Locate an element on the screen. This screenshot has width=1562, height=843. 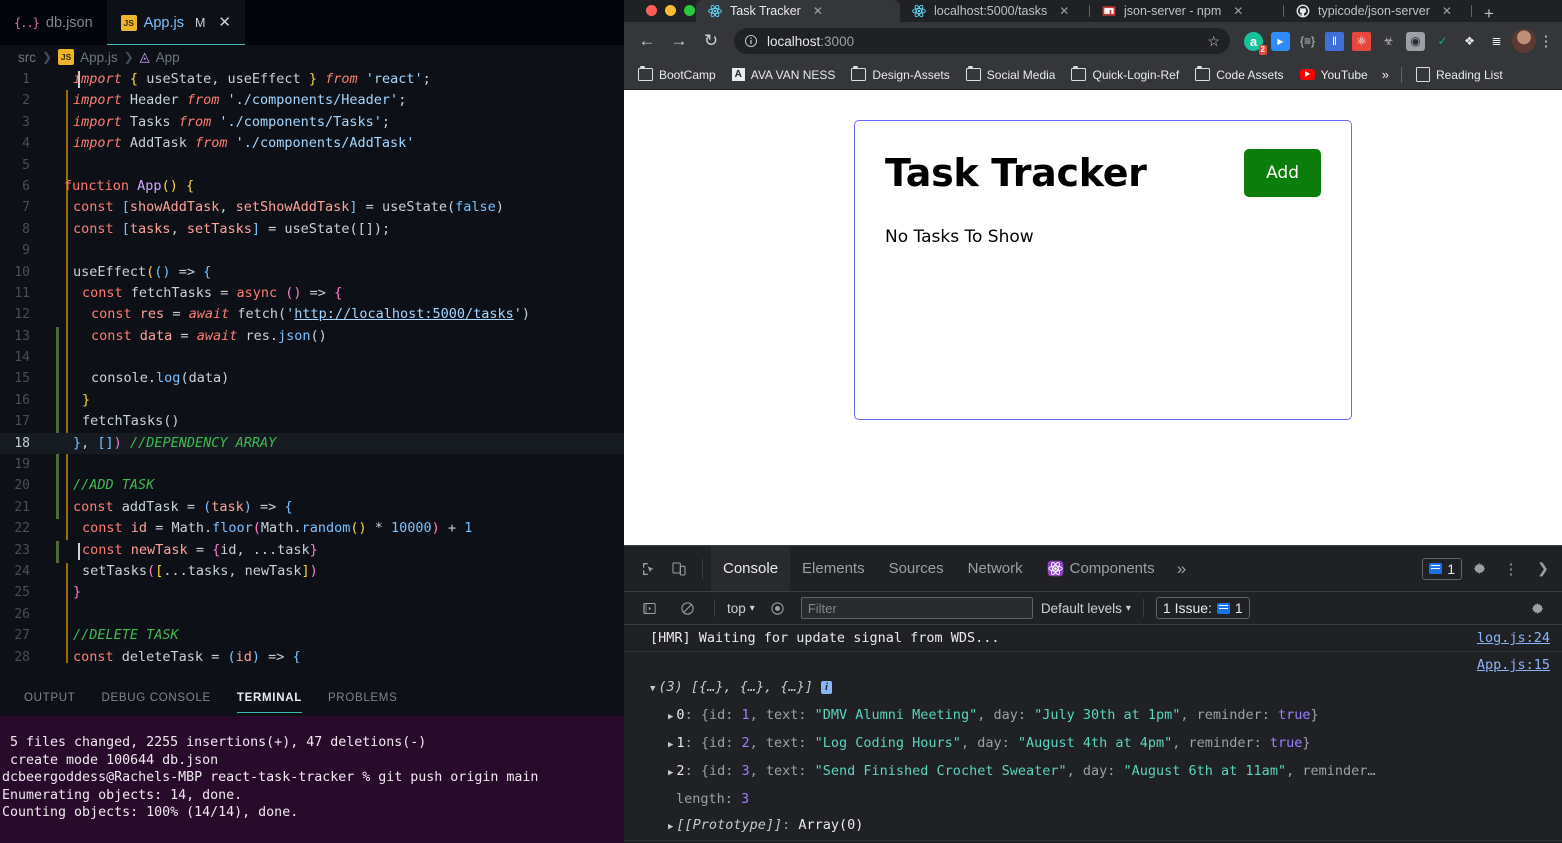
live-expression-icon is located at coordinates (778, 608).